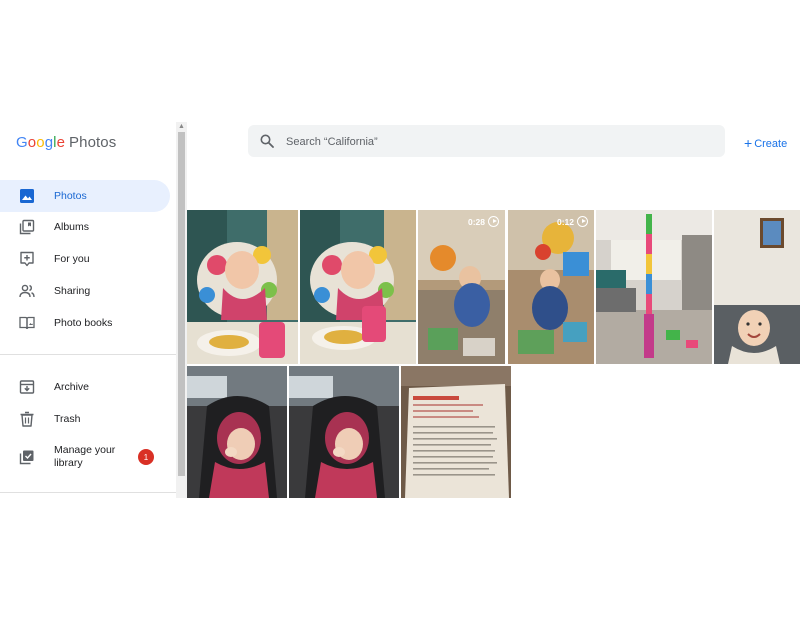 Image resolution: width=800 pixels, height=620 pixels. What do you see at coordinates (27, 323) in the screenshot?
I see `photo-books-icon` at bounding box center [27, 323].